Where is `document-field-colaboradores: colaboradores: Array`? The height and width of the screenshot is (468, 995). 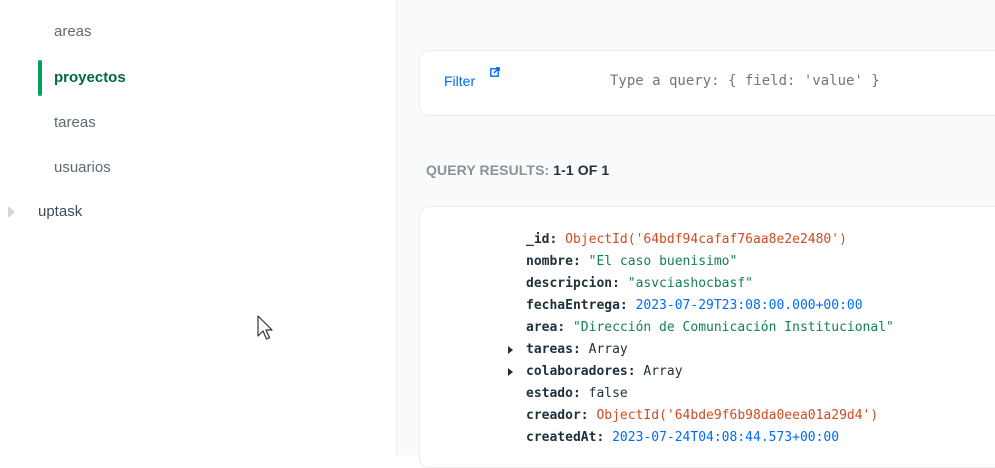
document-field-colaboradores: colaboradores: Array is located at coordinates (604, 372).